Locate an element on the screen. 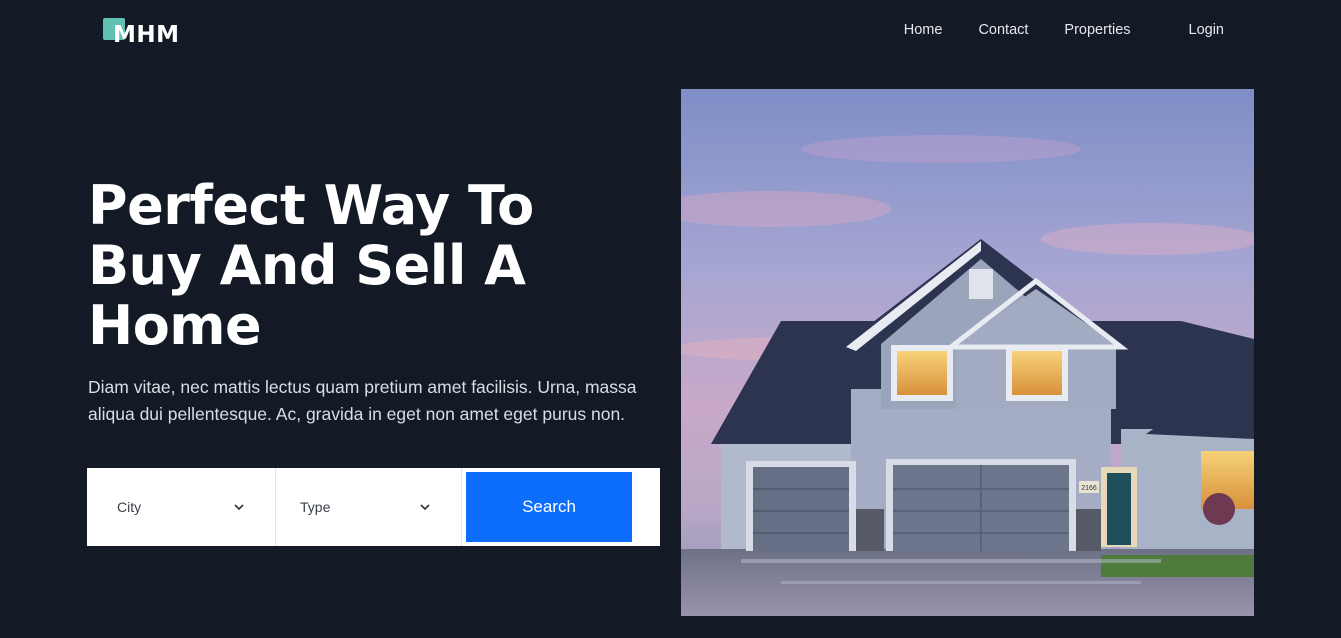 This screenshot has height=638, width=1341. search-button: Search is located at coordinates (549, 507).